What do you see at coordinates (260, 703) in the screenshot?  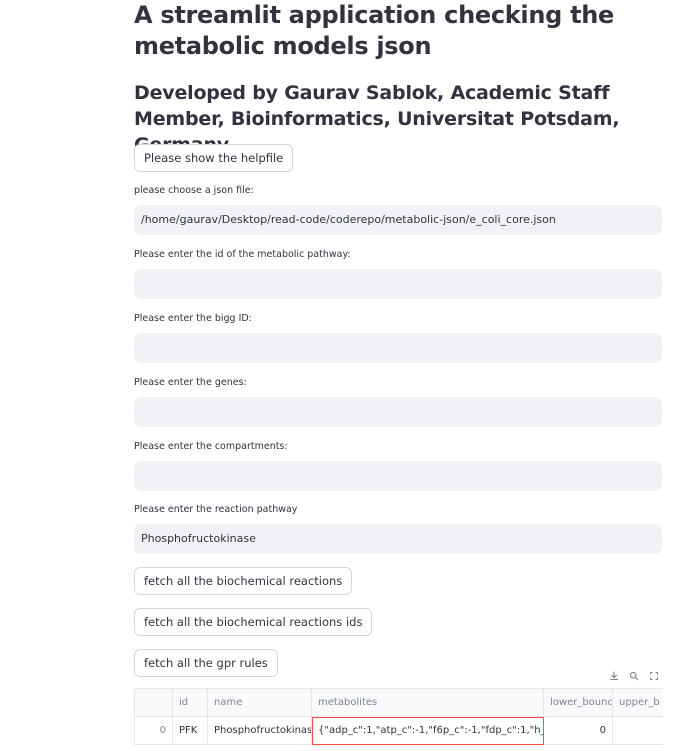 I see `column-header-name: name` at bounding box center [260, 703].